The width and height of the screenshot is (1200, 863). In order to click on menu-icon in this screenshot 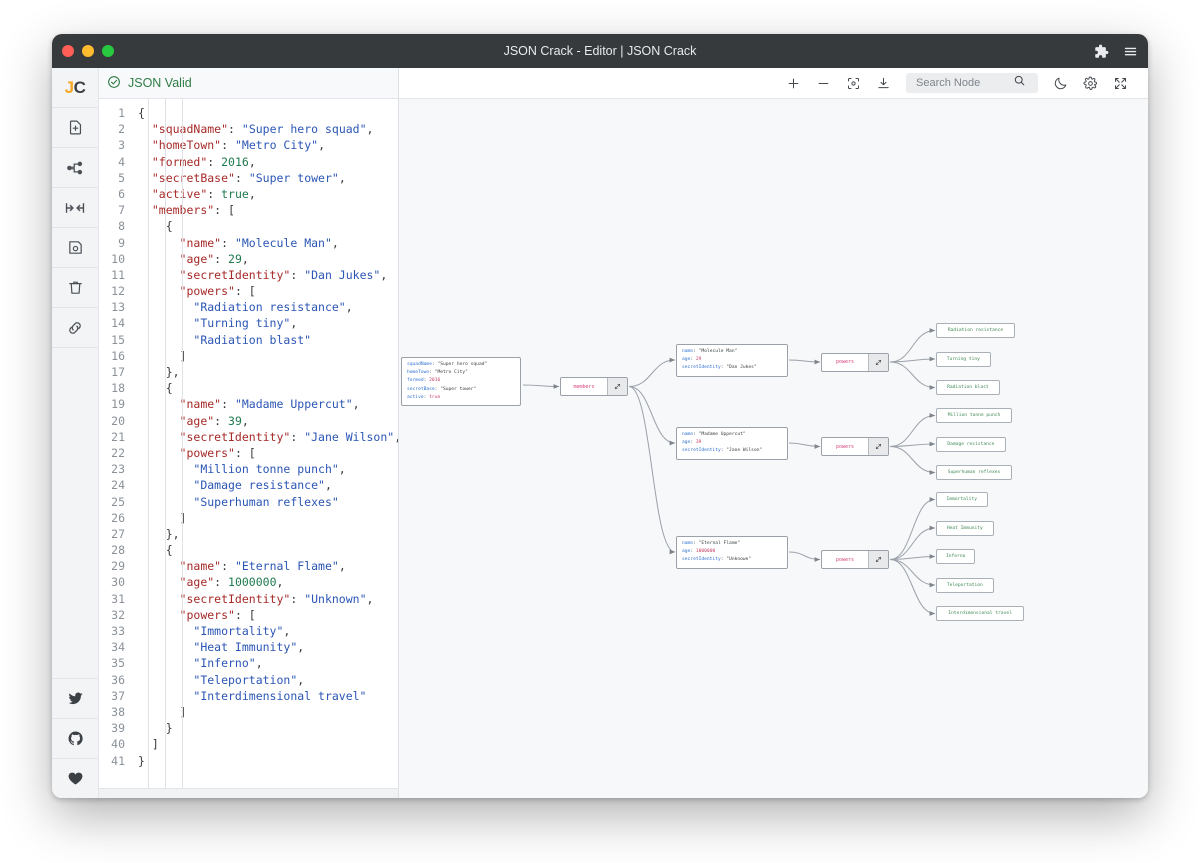, I will do `click(1130, 51)`.